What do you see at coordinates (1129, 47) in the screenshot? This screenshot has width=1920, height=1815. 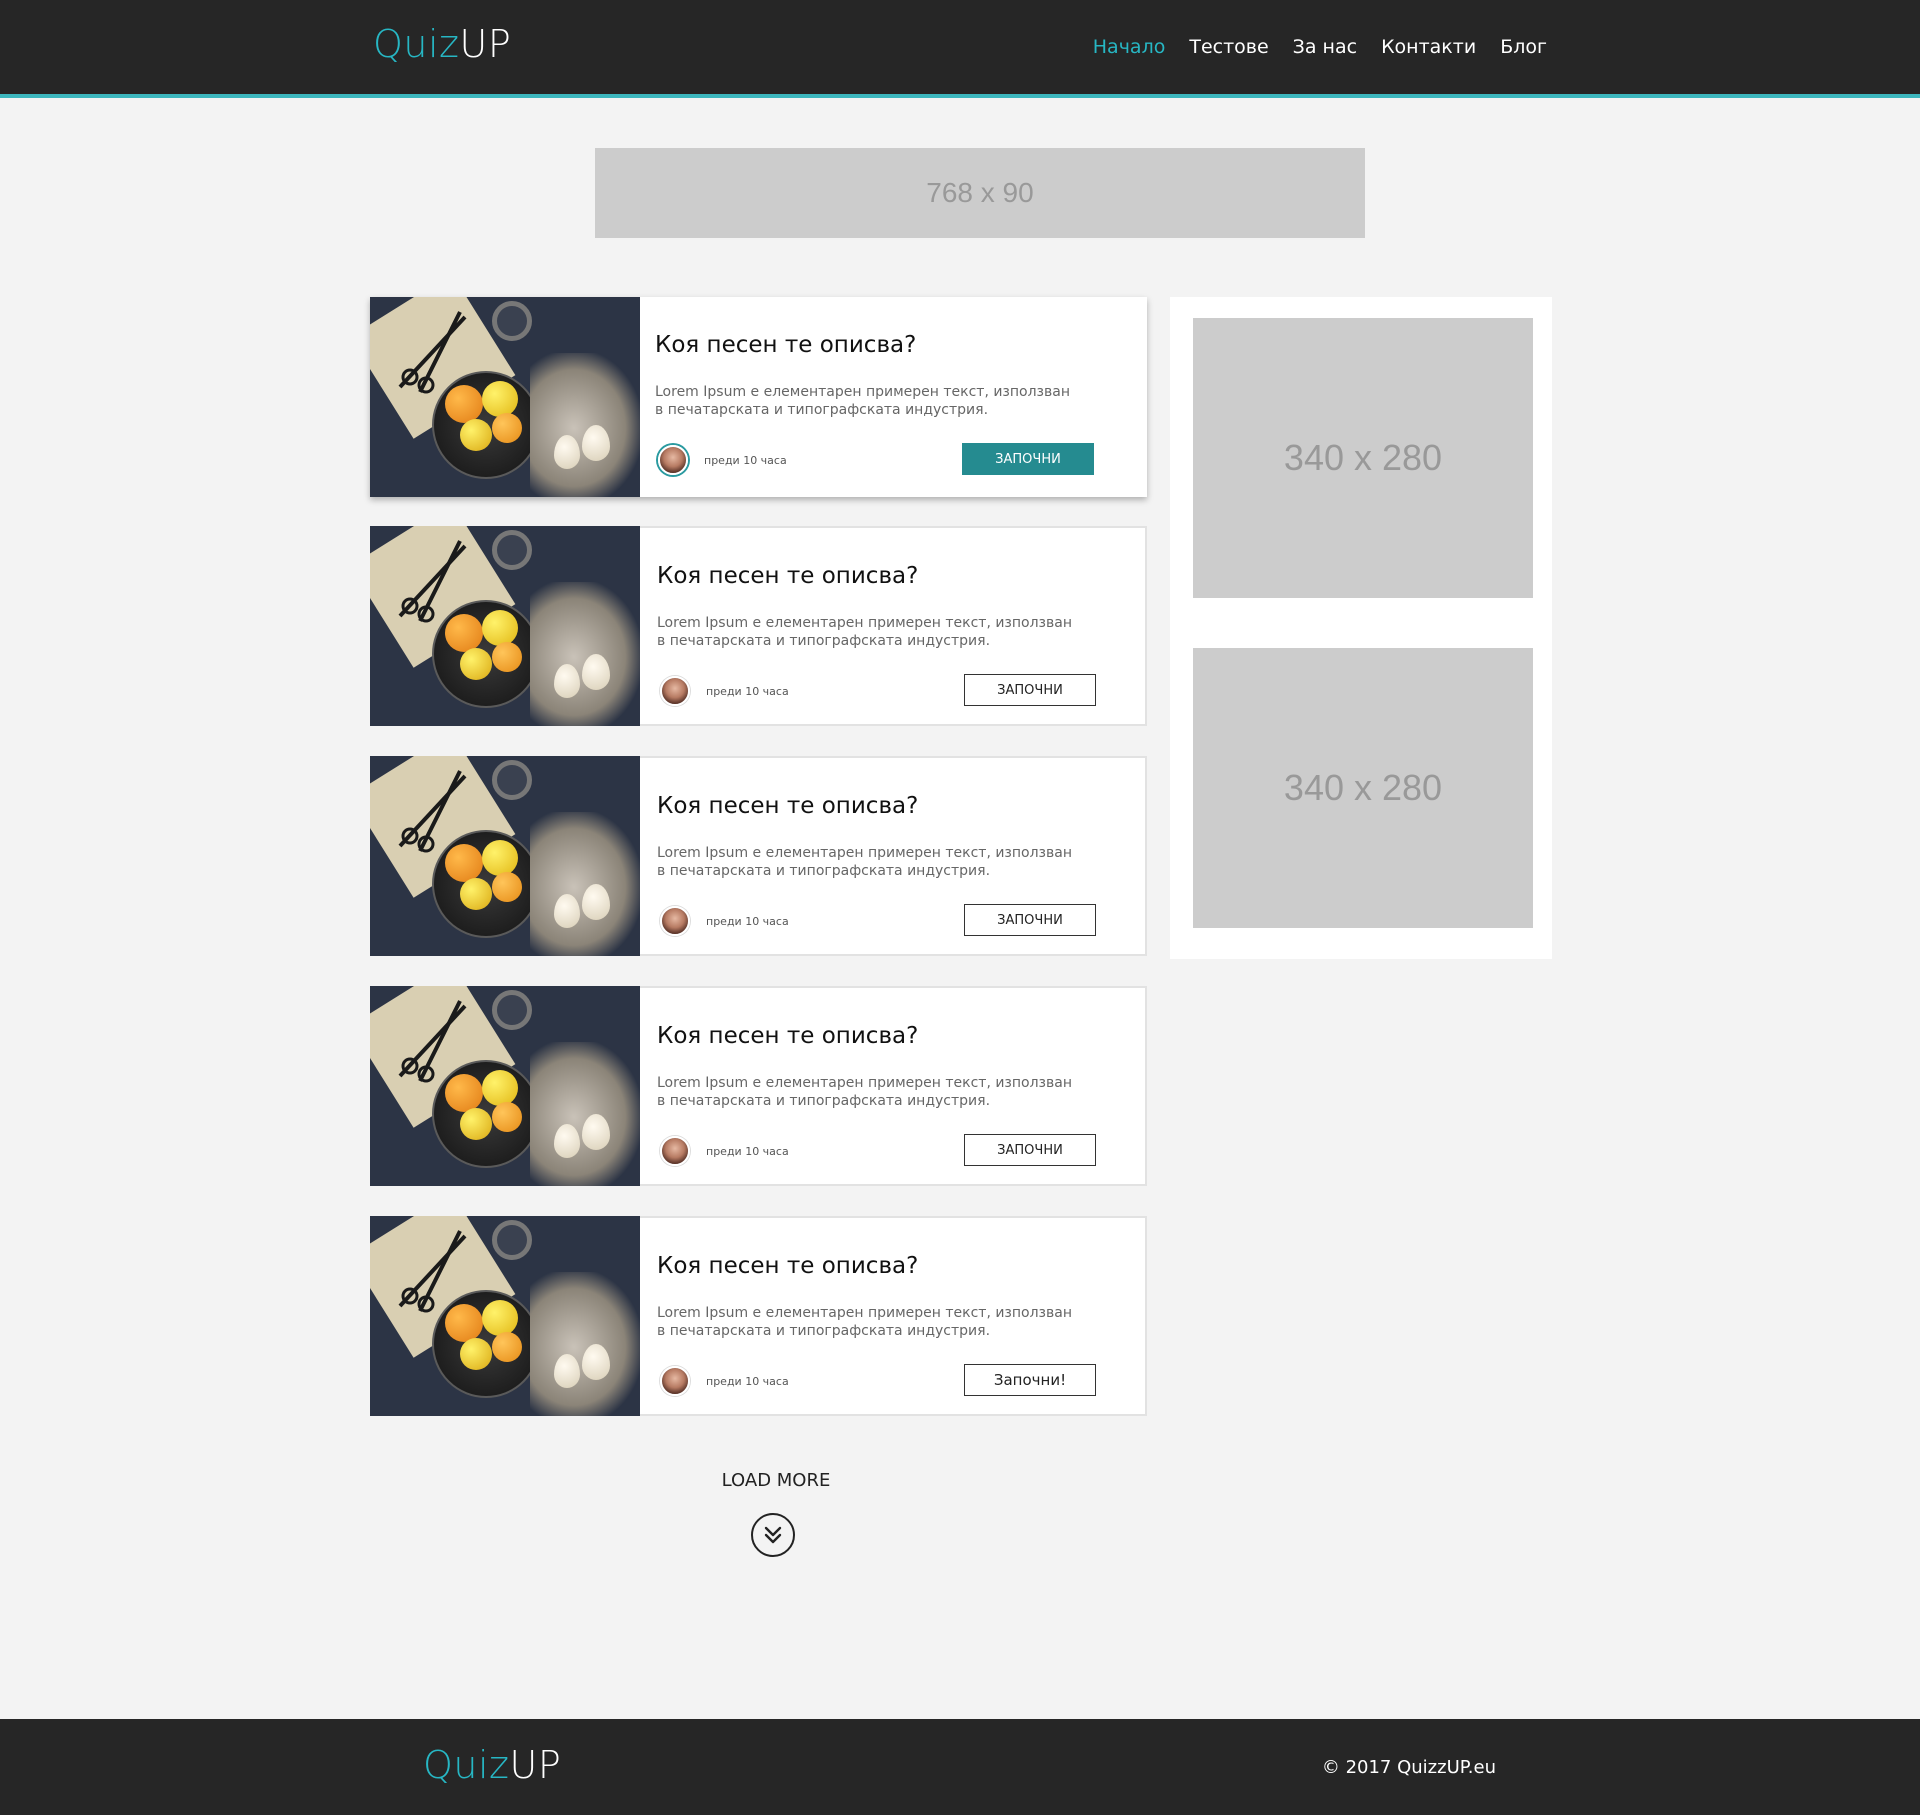 I see `nav-item-home: Начало` at bounding box center [1129, 47].